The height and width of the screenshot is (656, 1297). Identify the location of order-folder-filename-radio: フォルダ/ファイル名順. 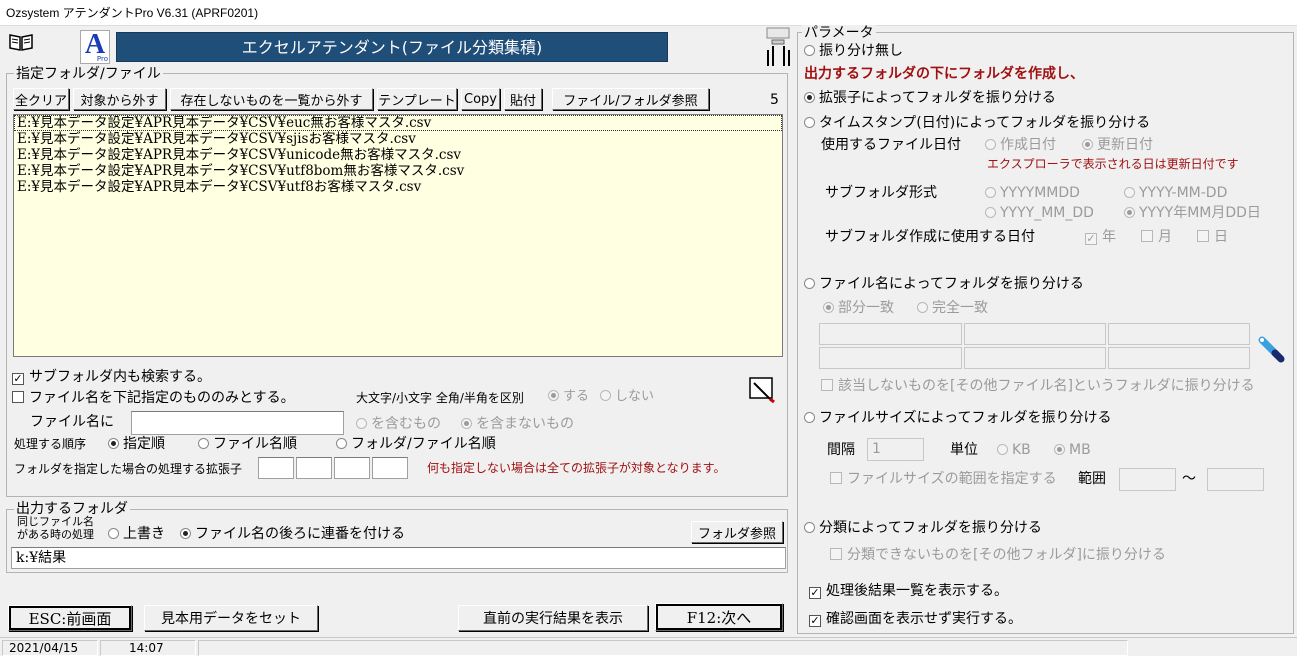
(416, 444).